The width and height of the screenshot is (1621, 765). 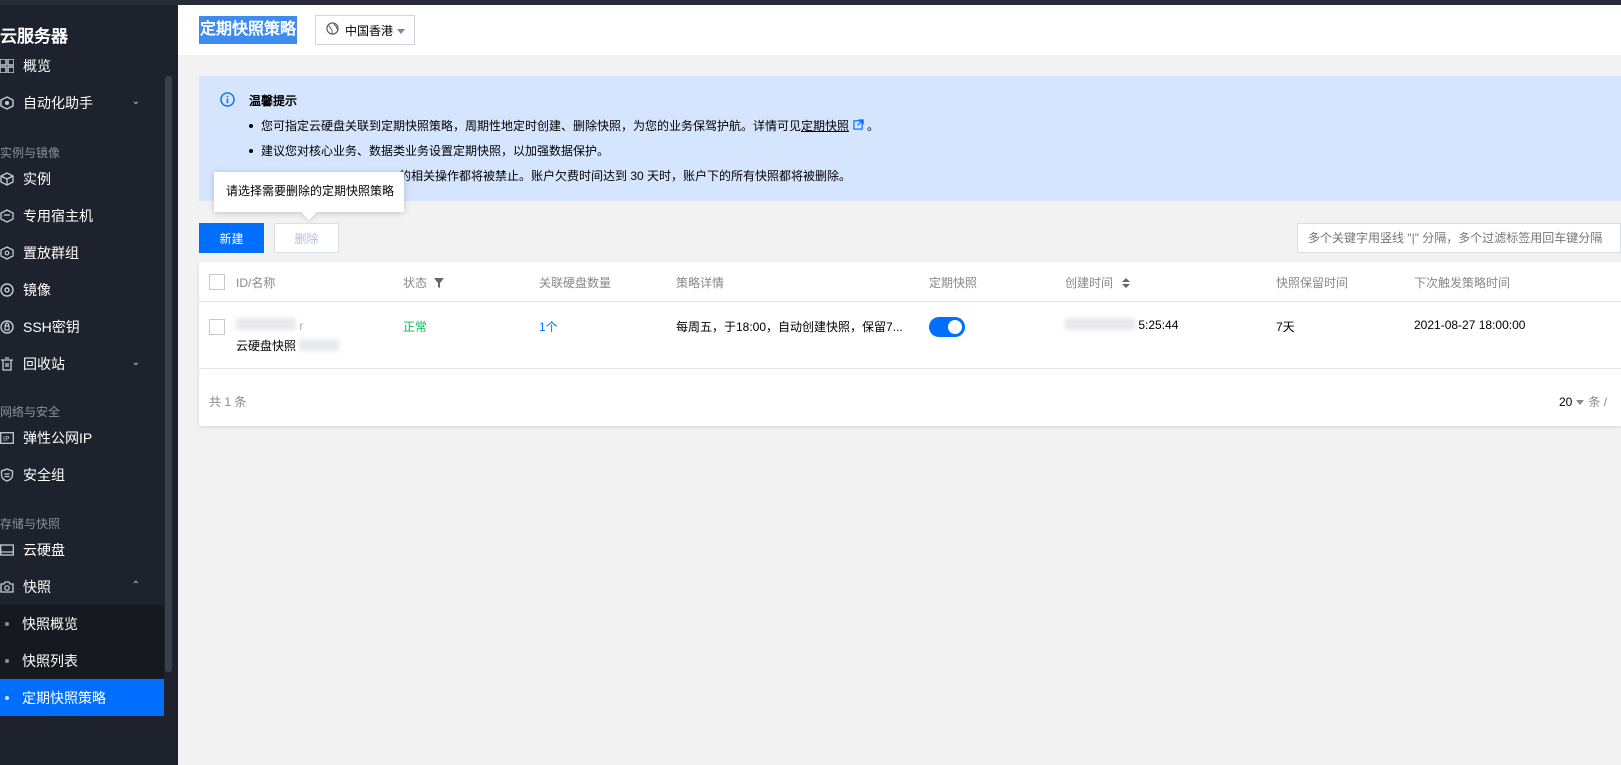 What do you see at coordinates (248, 30) in the screenshot?
I see `page-title: 定期快照策略` at bounding box center [248, 30].